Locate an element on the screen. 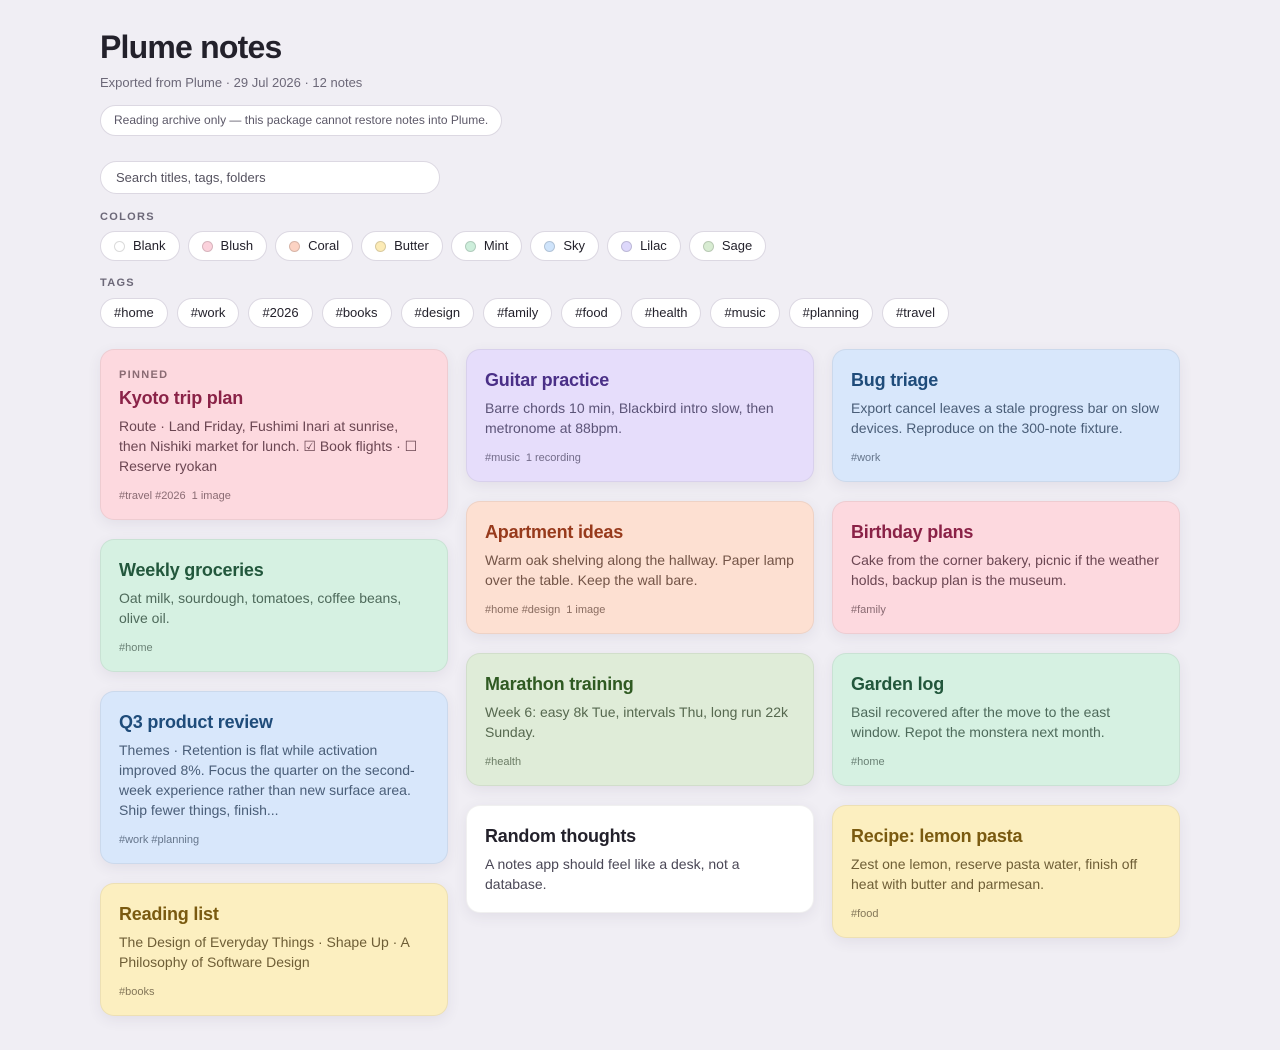  pinned-label: PINNED is located at coordinates (144, 375).